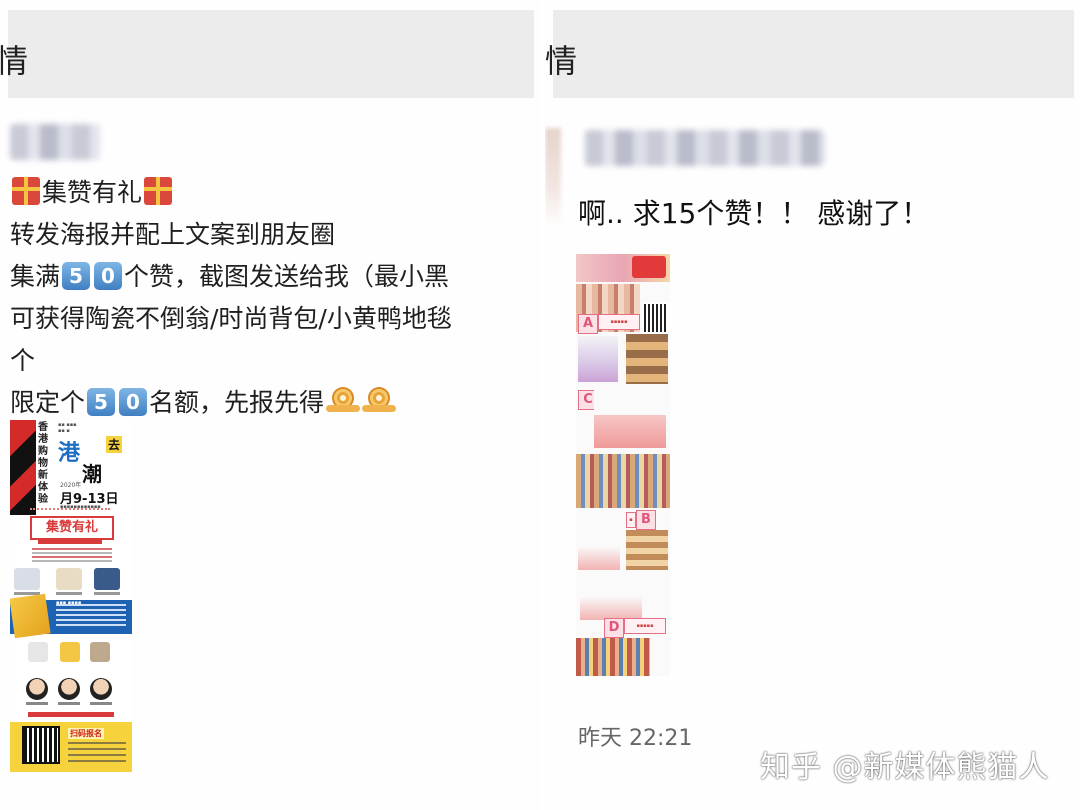 The image size is (1080, 810). What do you see at coordinates (705, 148) in the screenshot?
I see `right-blurred-username` at bounding box center [705, 148].